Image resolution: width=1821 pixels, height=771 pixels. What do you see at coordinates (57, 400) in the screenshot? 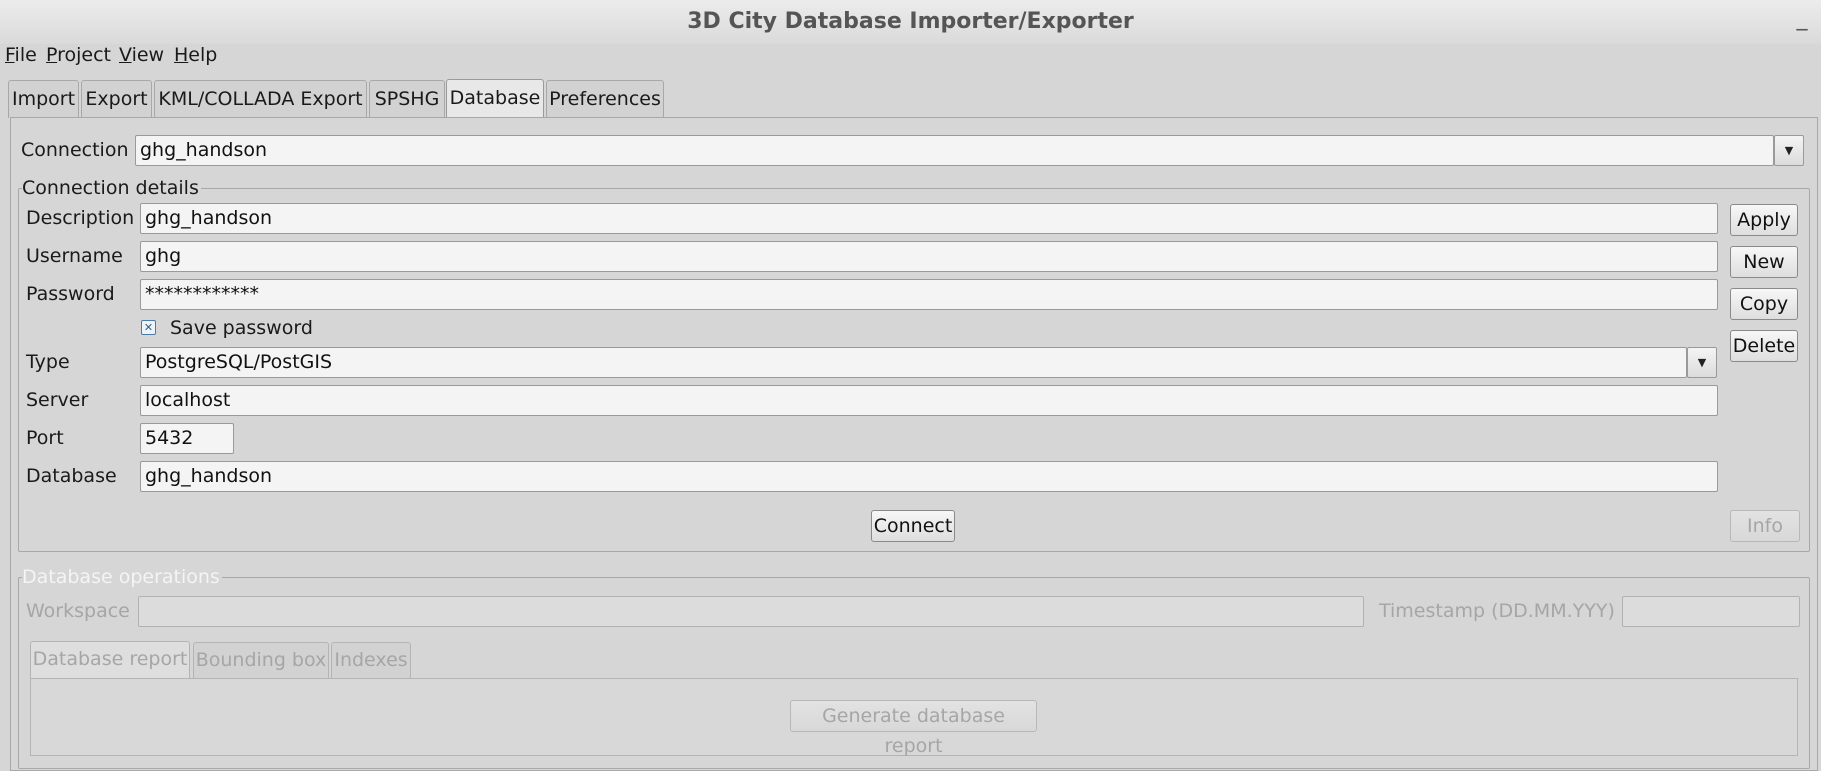
I see `server-label: Server` at bounding box center [57, 400].